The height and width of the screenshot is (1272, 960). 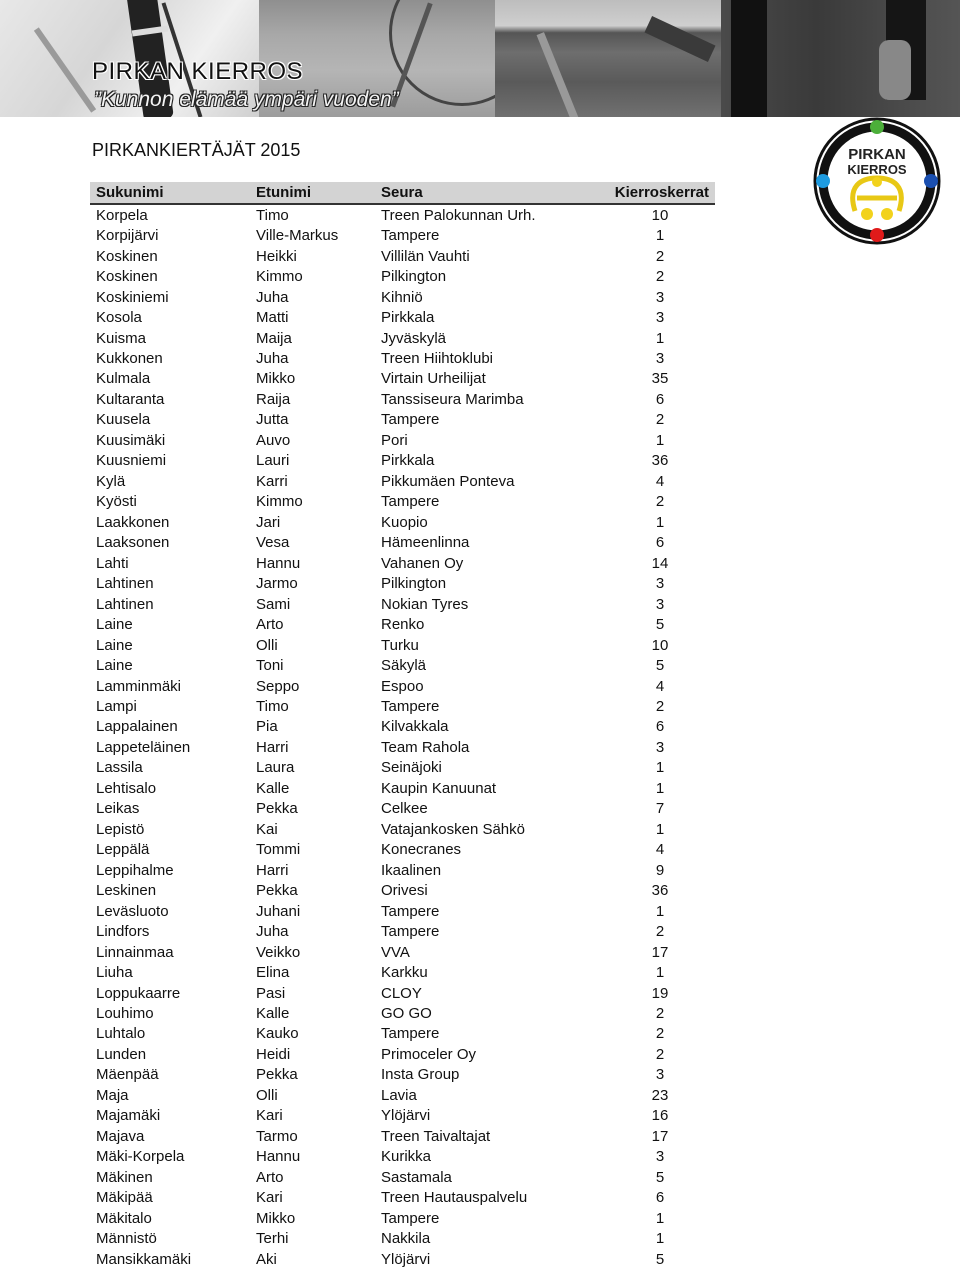 I want to click on club-cell: GO GO, so click(x=406, y=1014).